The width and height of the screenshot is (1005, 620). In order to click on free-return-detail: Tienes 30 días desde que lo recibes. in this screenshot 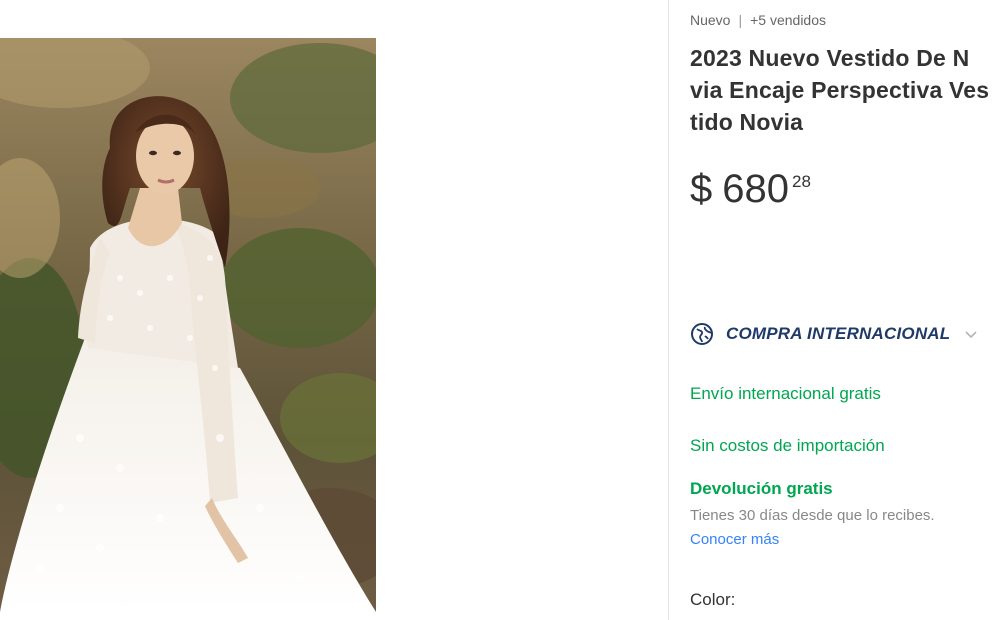, I will do `click(812, 515)`.